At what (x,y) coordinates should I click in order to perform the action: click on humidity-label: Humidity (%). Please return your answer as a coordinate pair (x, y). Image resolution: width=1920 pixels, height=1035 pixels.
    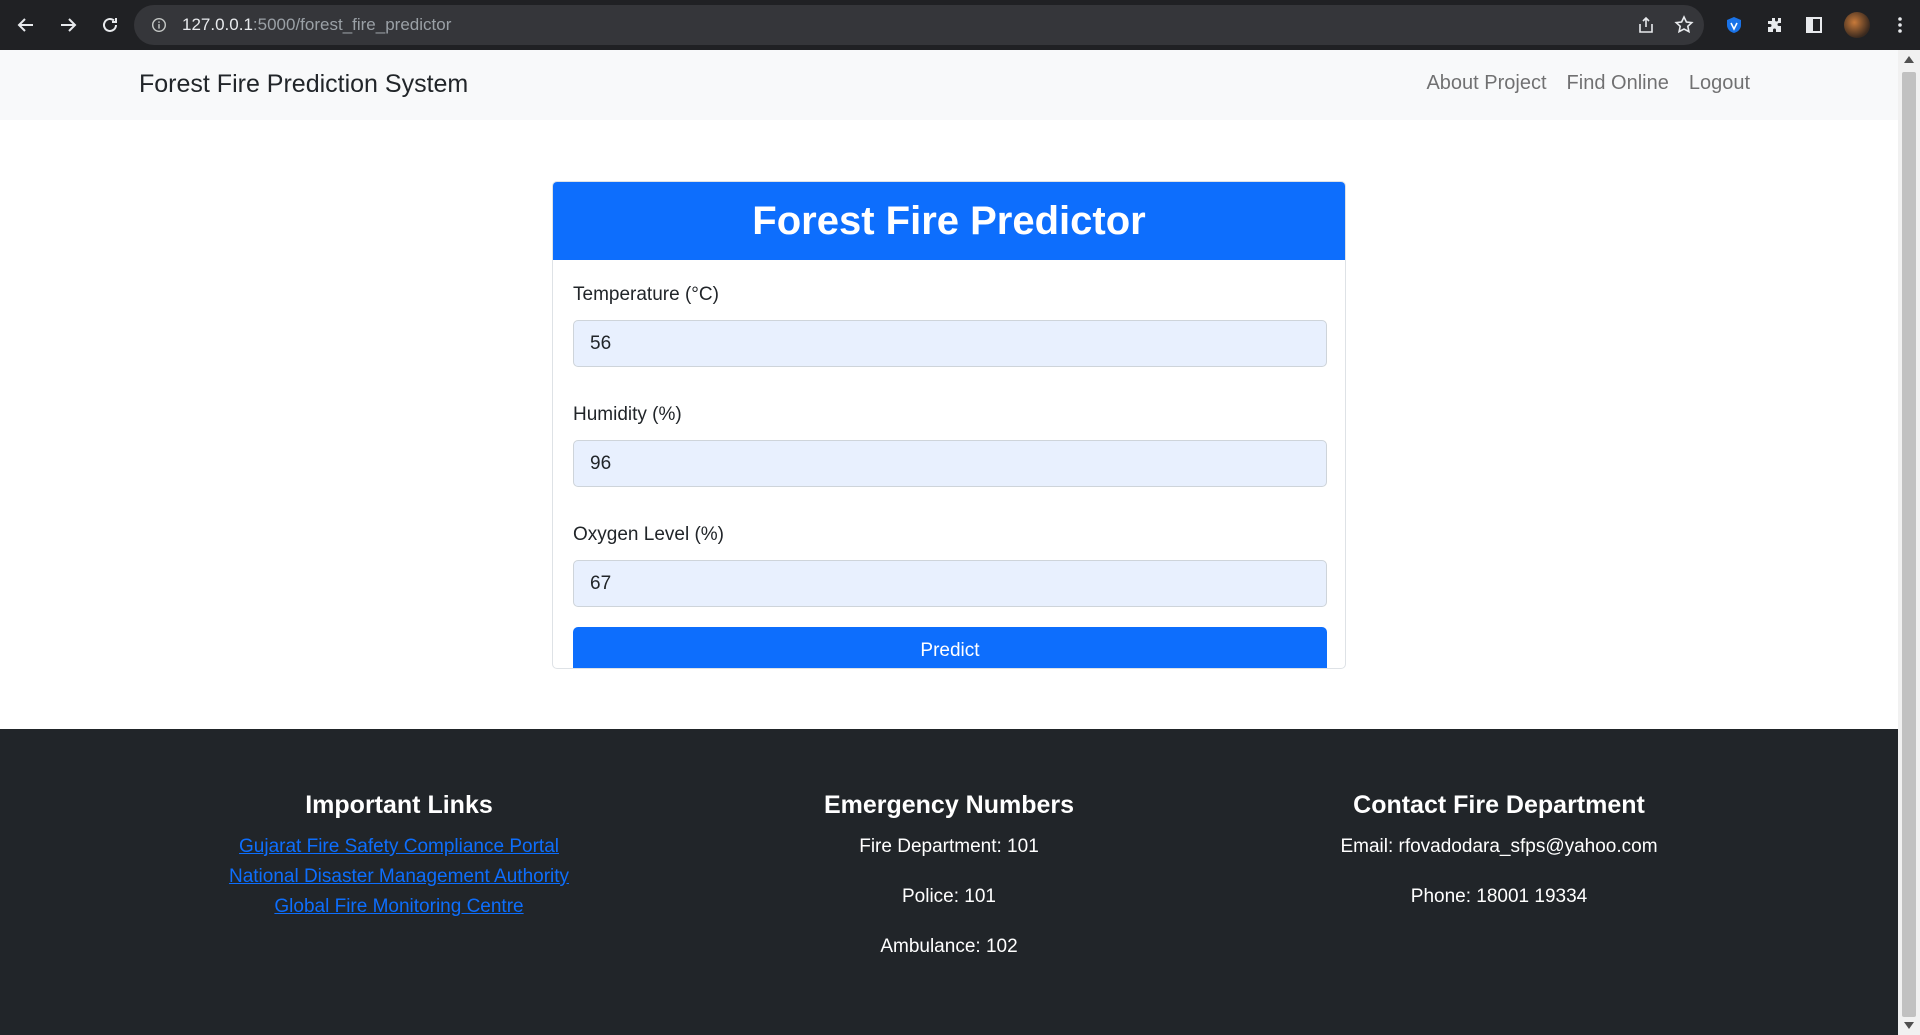
    Looking at the image, I should click on (627, 414).